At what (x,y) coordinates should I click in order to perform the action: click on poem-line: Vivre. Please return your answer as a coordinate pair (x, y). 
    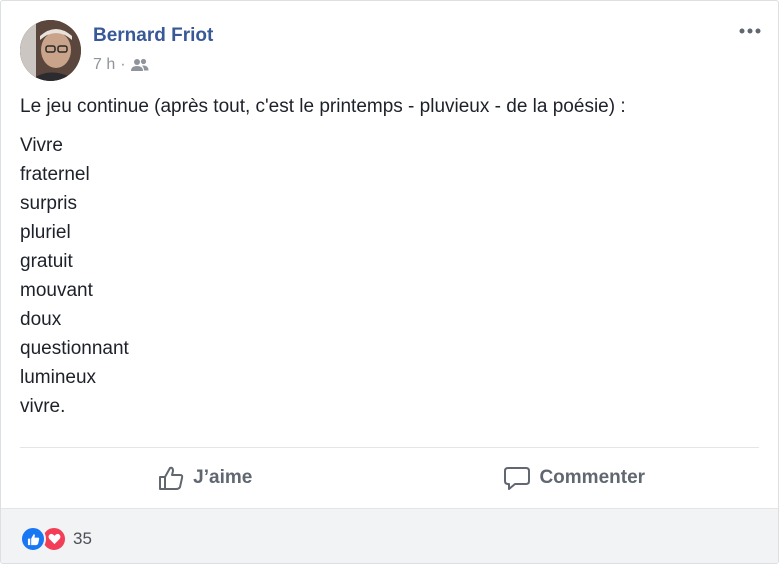
    Looking at the image, I should click on (41, 145).